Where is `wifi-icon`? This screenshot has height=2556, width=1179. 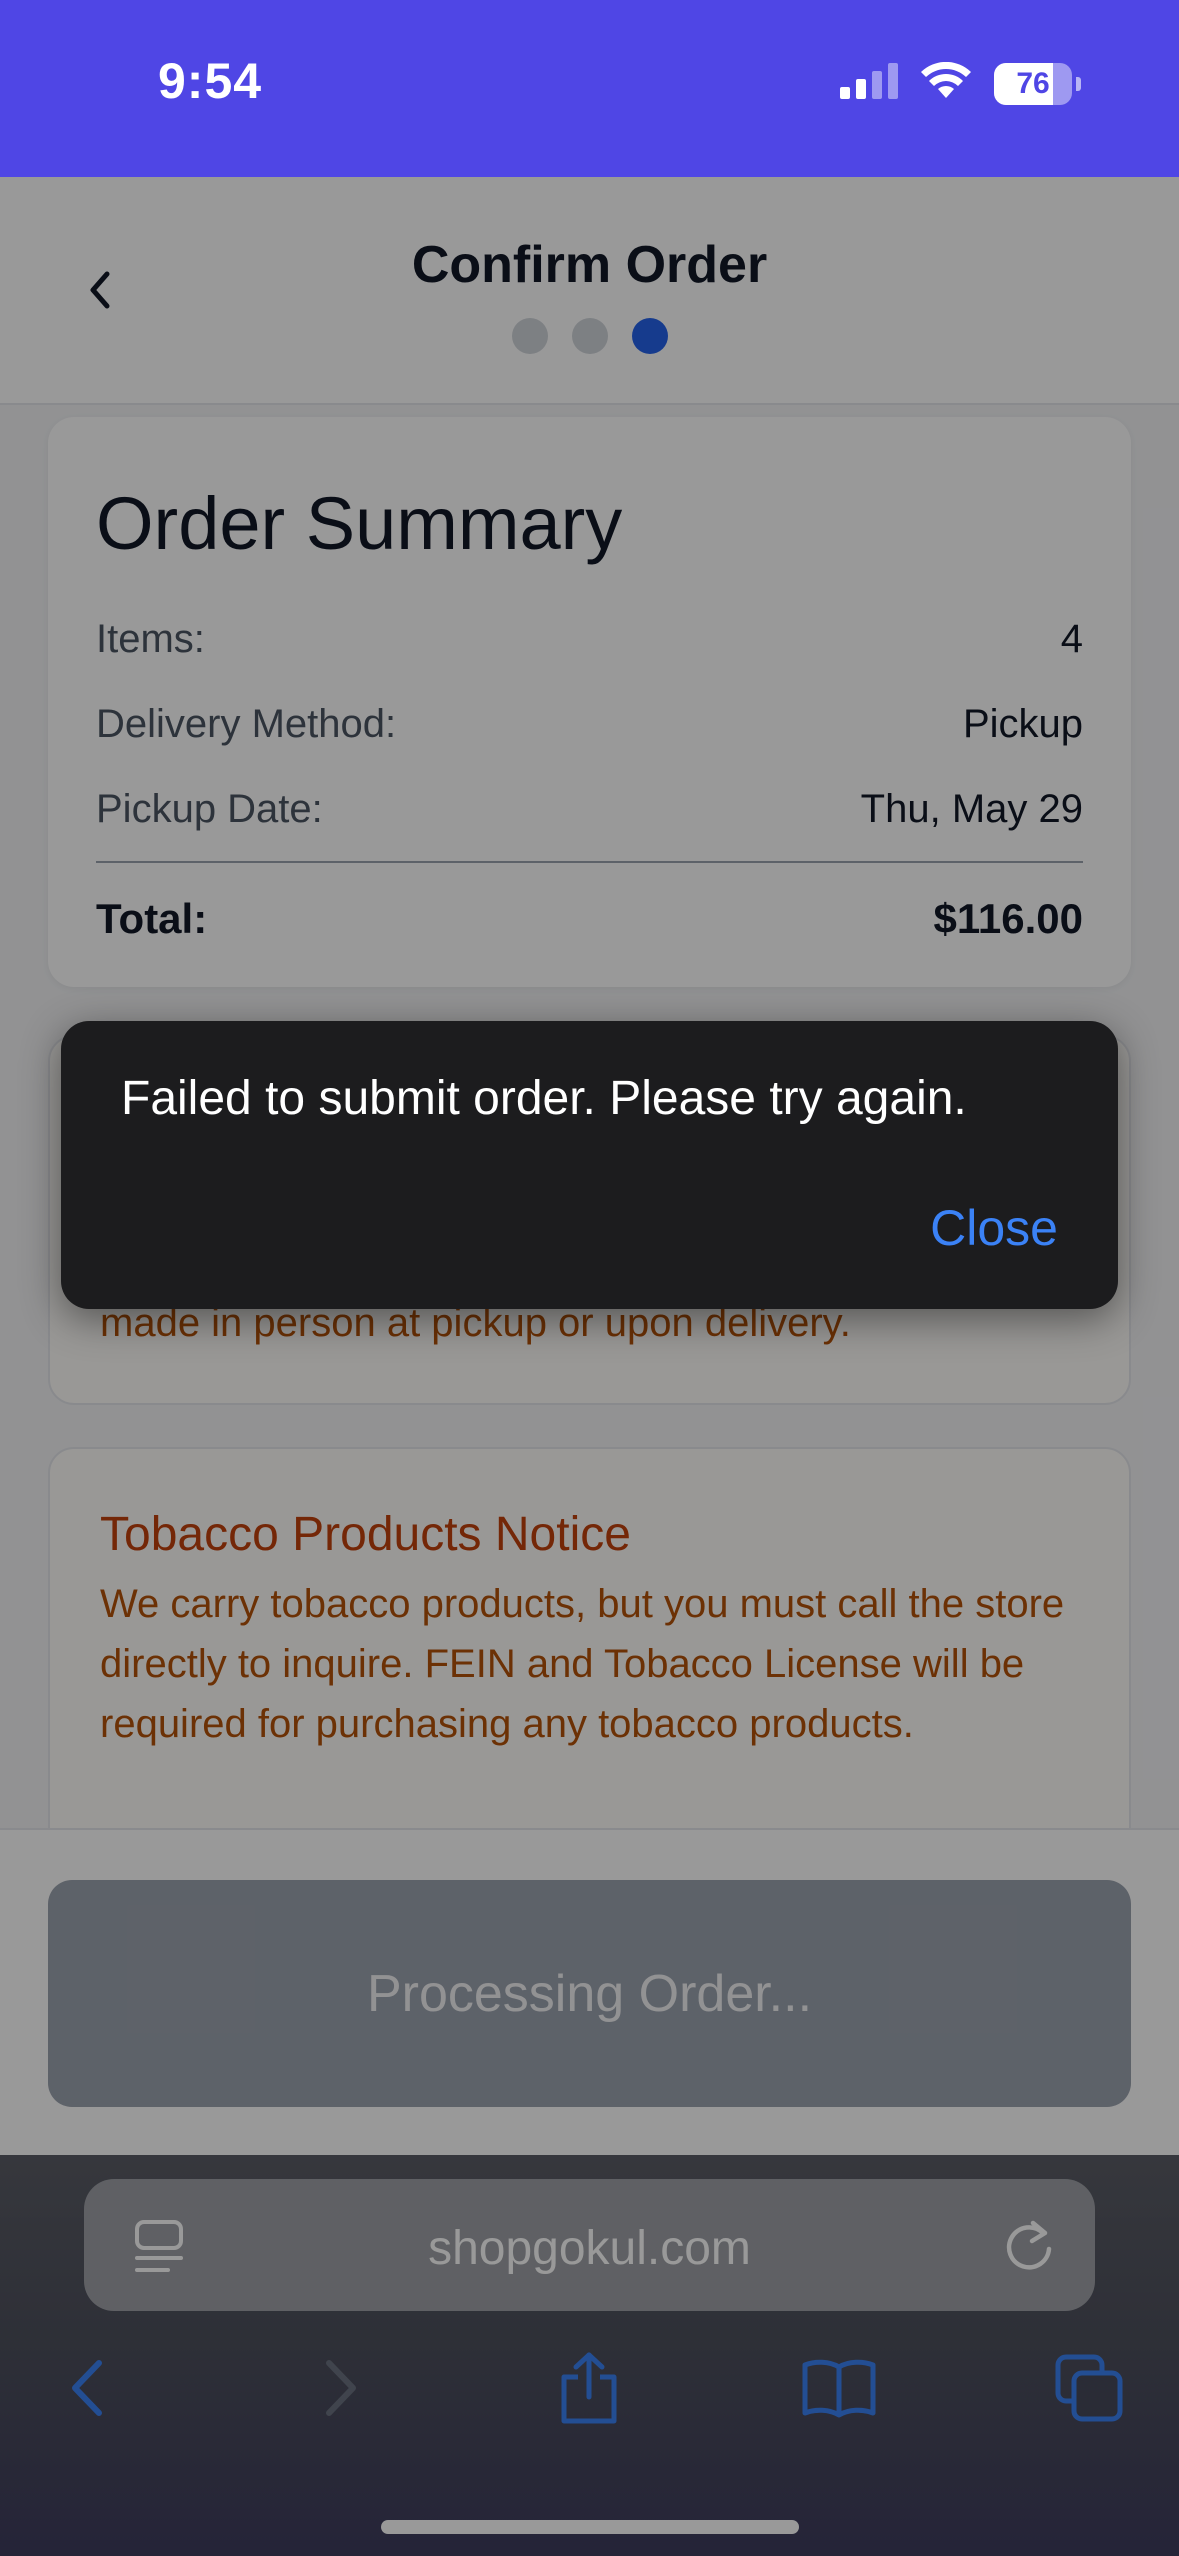
wifi-icon is located at coordinates (946, 83).